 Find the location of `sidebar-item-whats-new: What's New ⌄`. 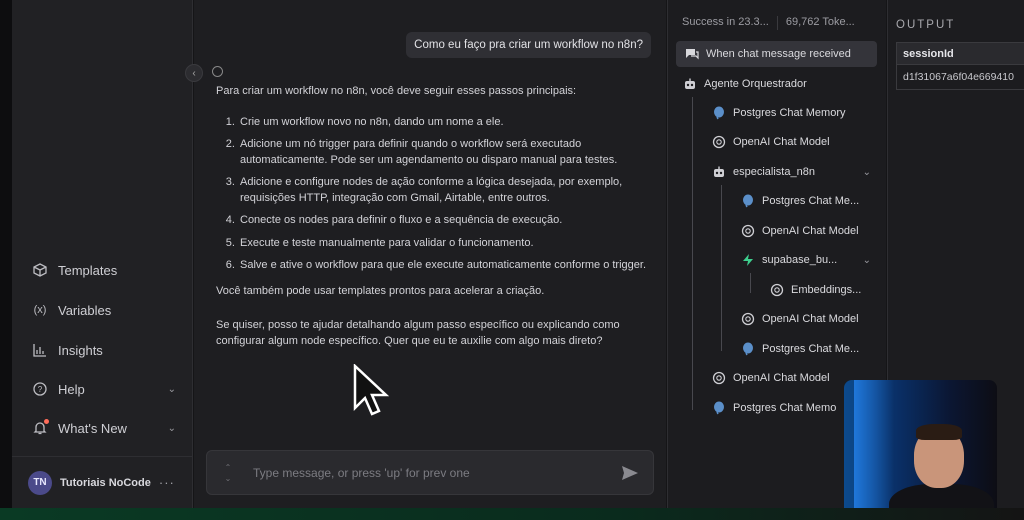

sidebar-item-whats-new: What's New ⌄ is located at coordinates (107, 427).